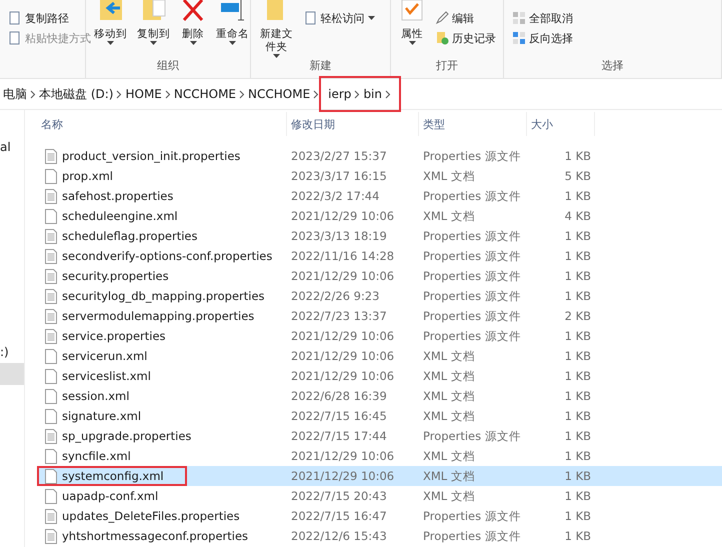 Image resolution: width=722 pixels, height=547 pixels. I want to click on group-label: 选择, so click(612, 66).